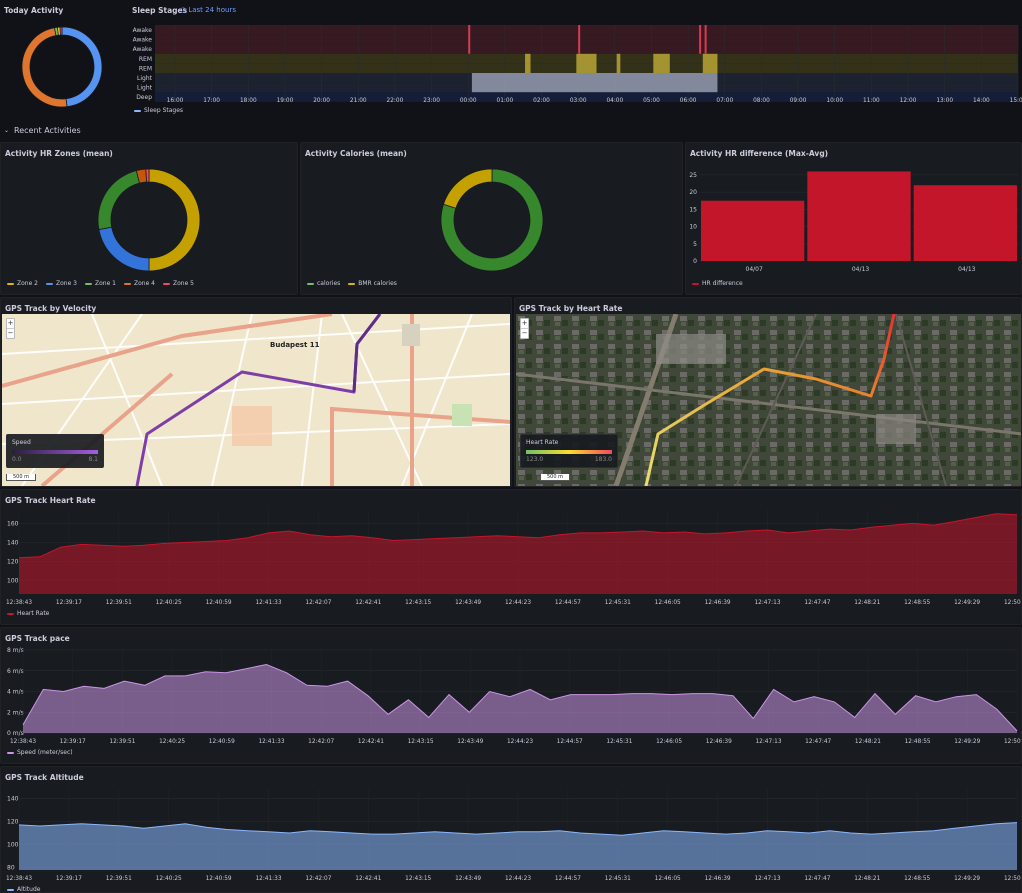  What do you see at coordinates (145, 88) in the screenshot?
I see `sleep-row-label: Light` at bounding box center [145, 88].